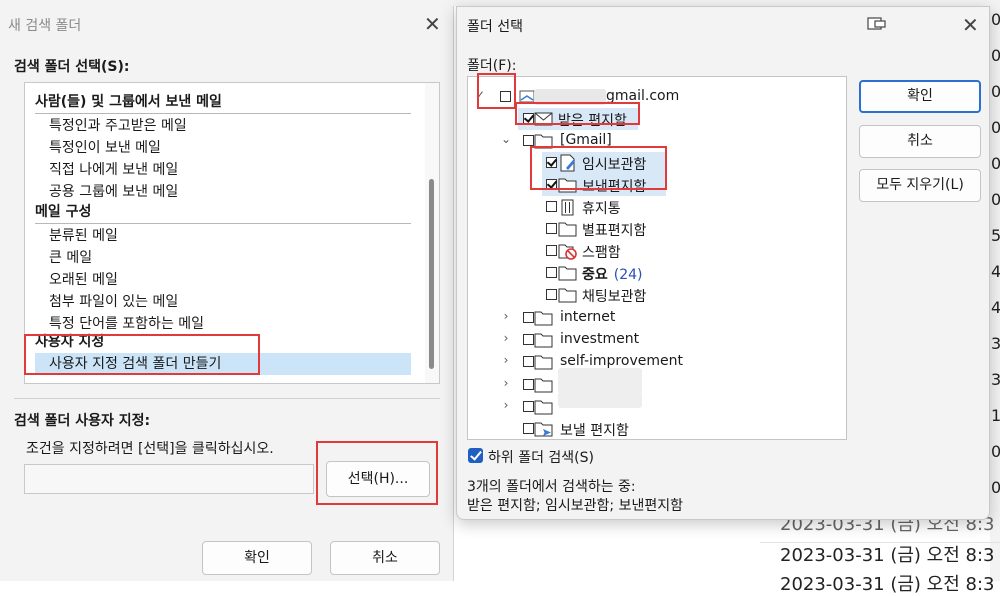 This screenshot has width=1000, height=596. I want to click on envelope-icon, so click(543, 119).